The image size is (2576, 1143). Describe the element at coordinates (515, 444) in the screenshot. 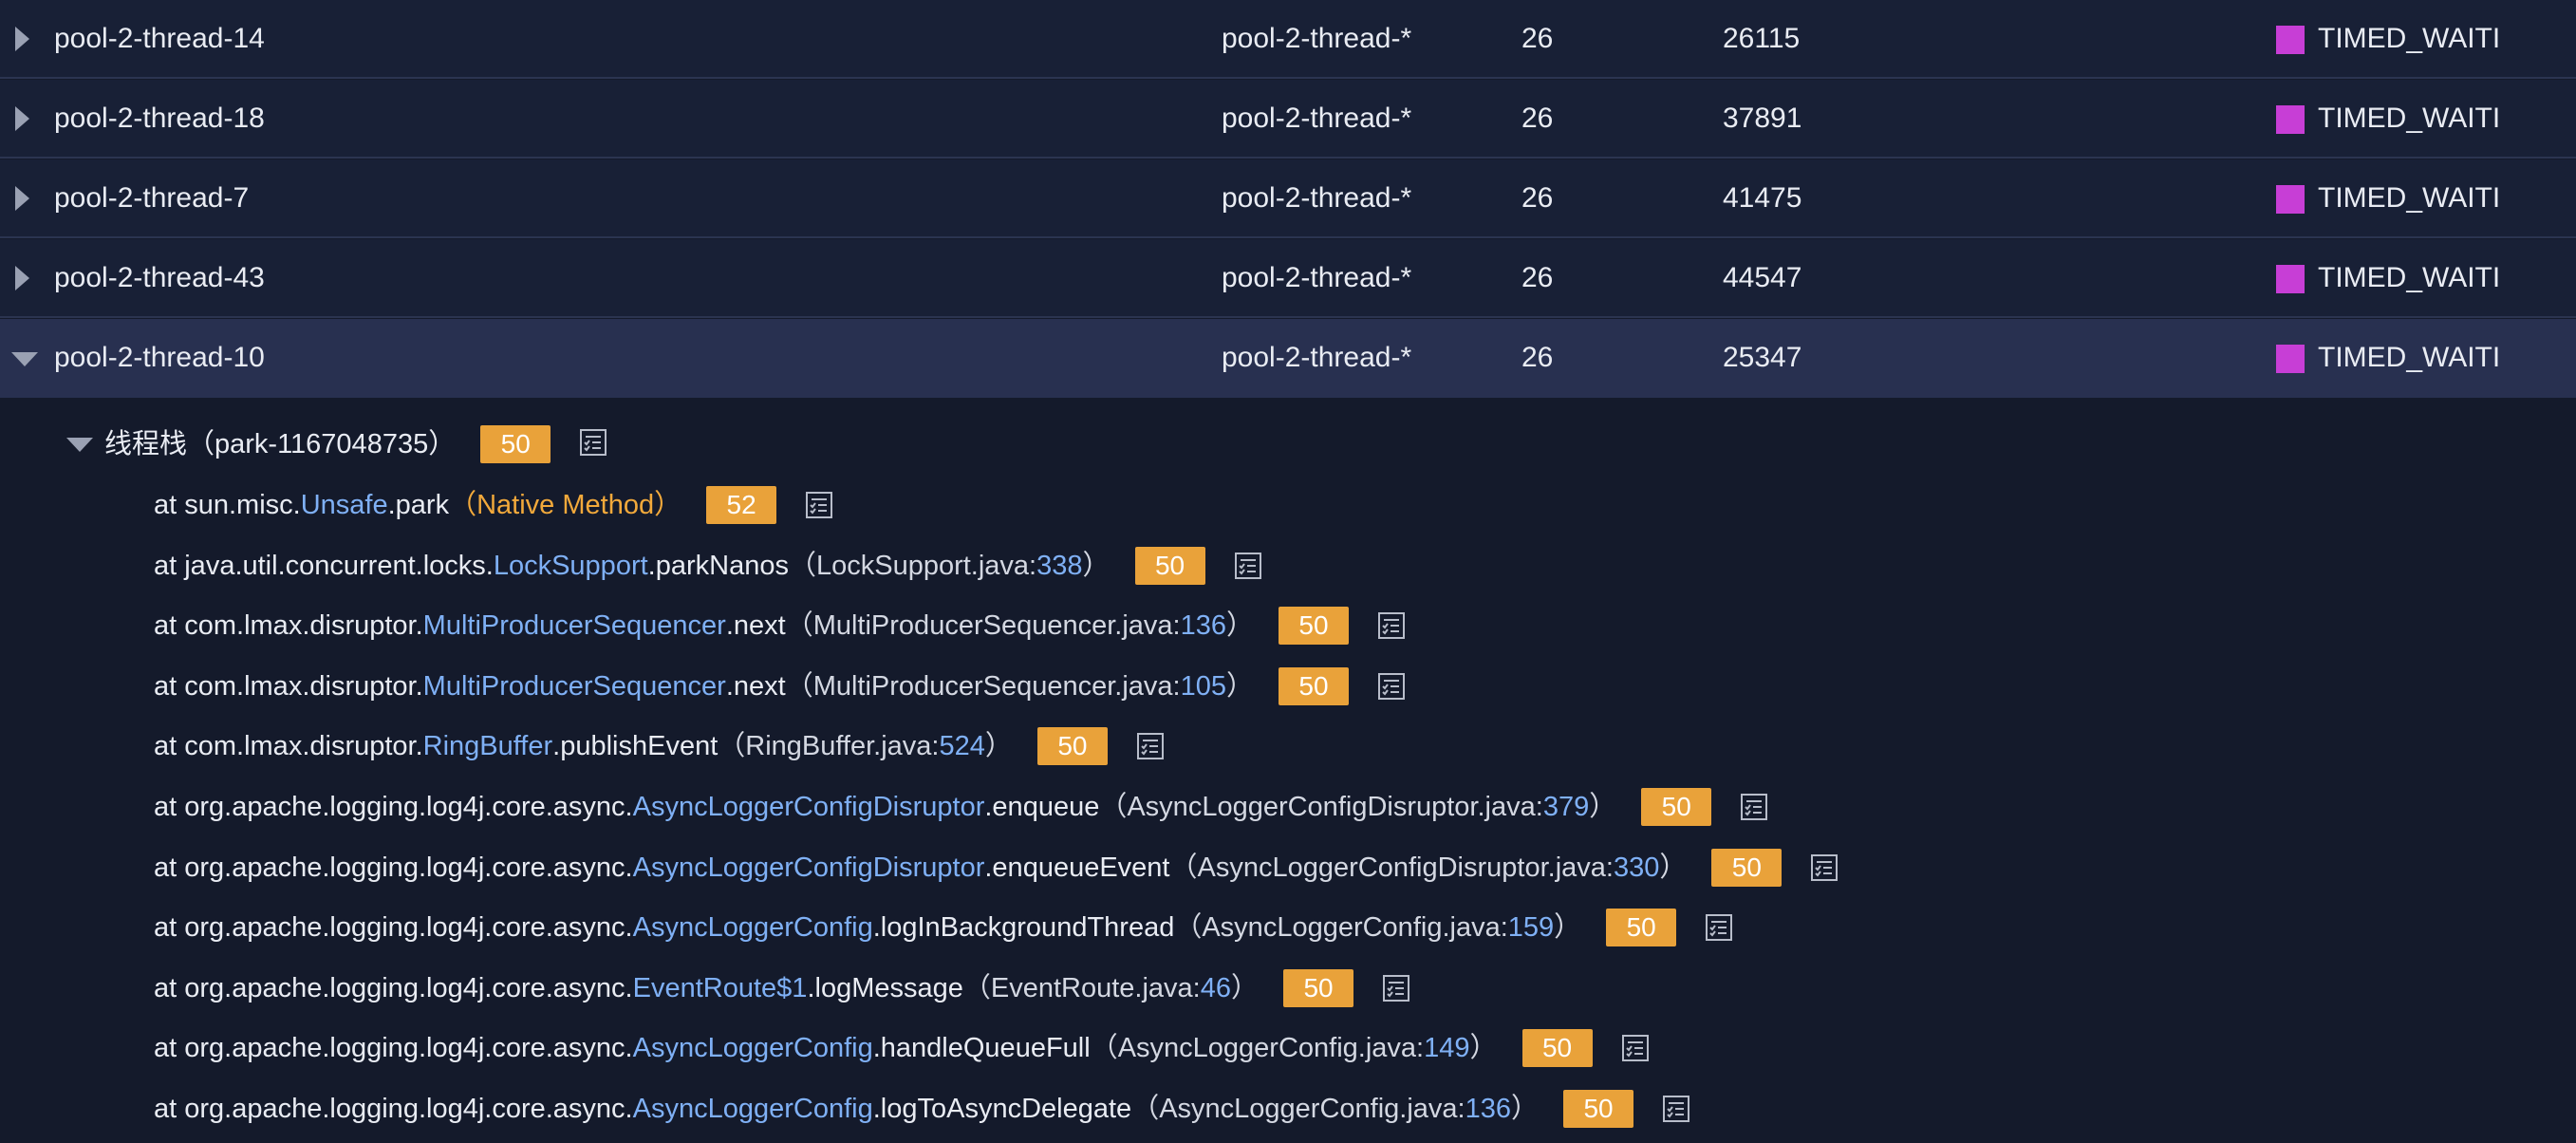

I see `stack-count-badge: 50` at that location.